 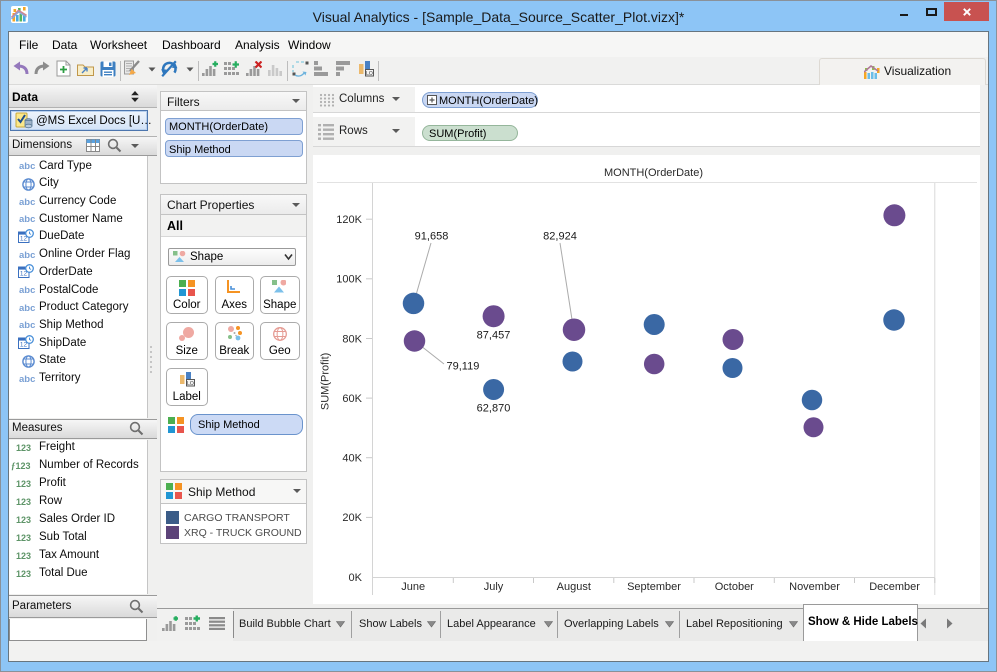 What do you see at coordinates (574, 587) in the screenshot?
I see `svg-text: August` at bounding box center [574, 587].